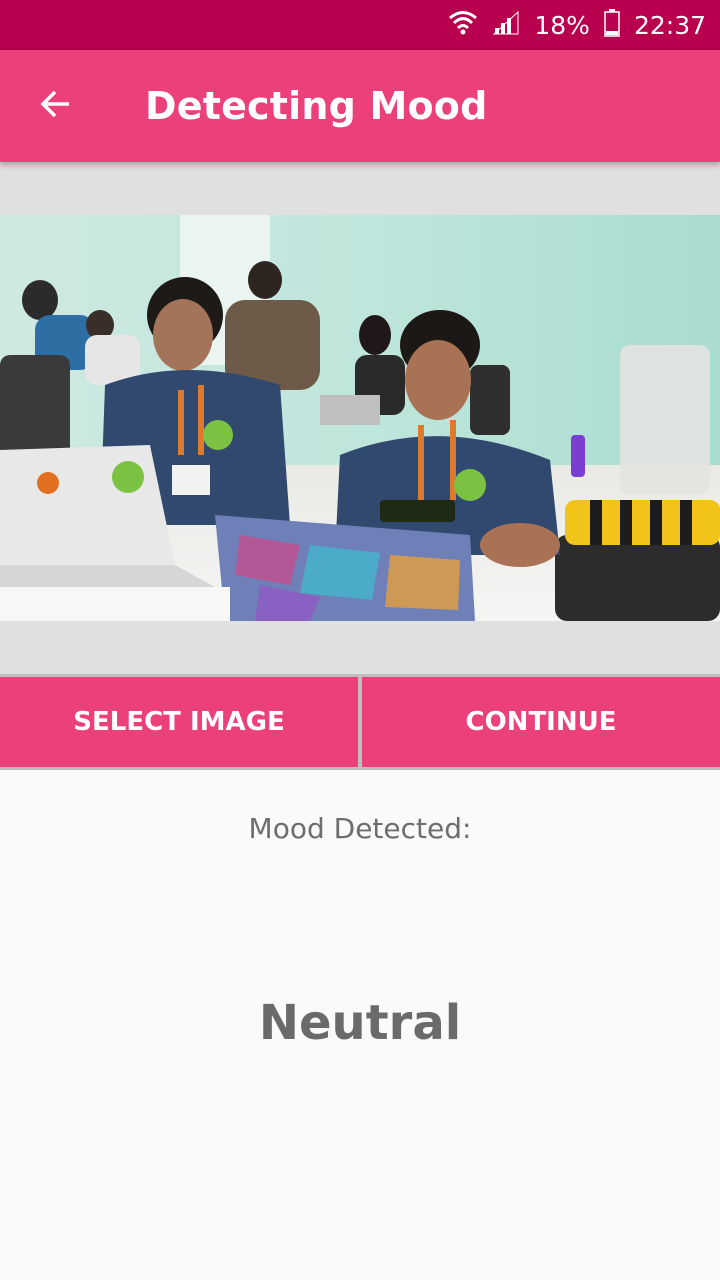  What do you see at coordinates (360, 1023) in the screenshot?
I see `mood-result-value: Neutral` at bounding box center [360, 1023].